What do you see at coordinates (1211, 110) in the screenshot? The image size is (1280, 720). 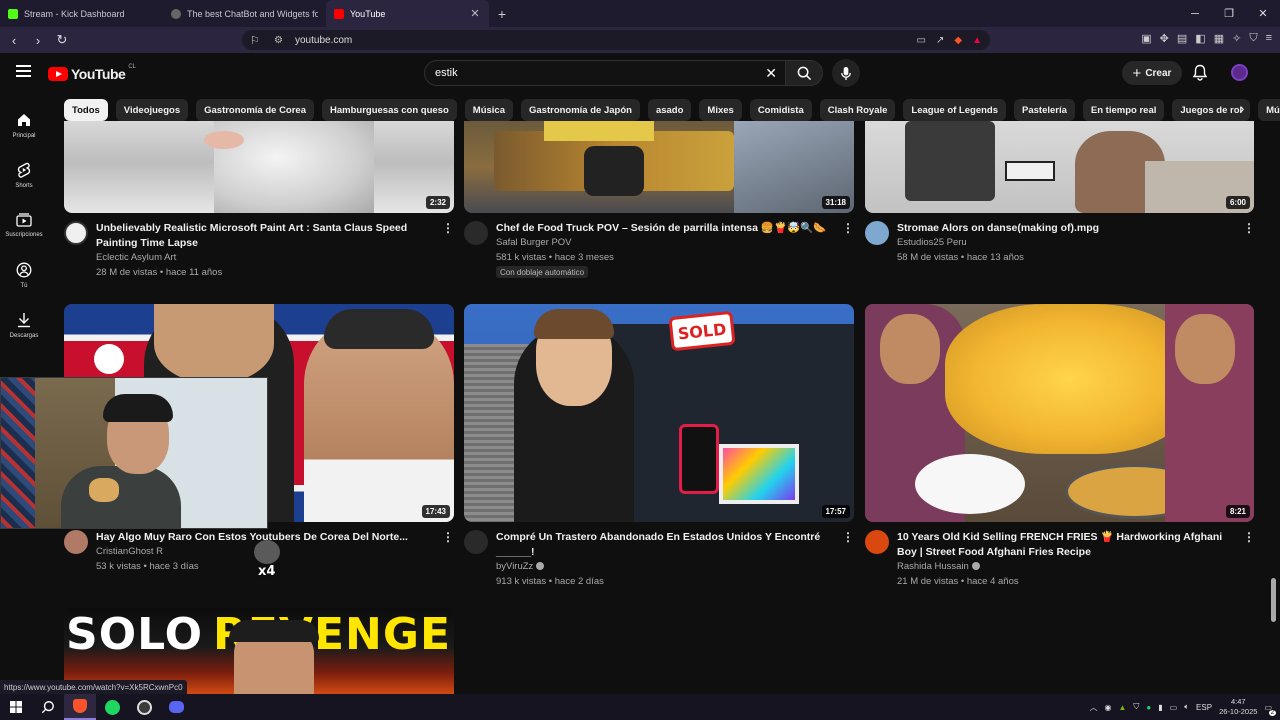 I see `chip-juegos-de-rol: Juegos de rol` at bounding box center [1211, 110].